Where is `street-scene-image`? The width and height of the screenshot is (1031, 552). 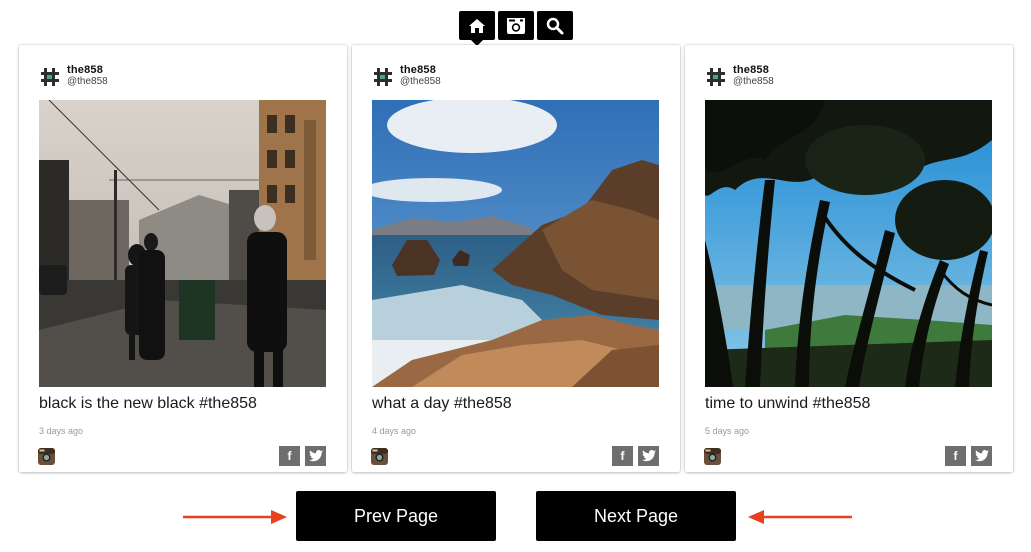 street-scene-image is located at coordinates (182, 243).